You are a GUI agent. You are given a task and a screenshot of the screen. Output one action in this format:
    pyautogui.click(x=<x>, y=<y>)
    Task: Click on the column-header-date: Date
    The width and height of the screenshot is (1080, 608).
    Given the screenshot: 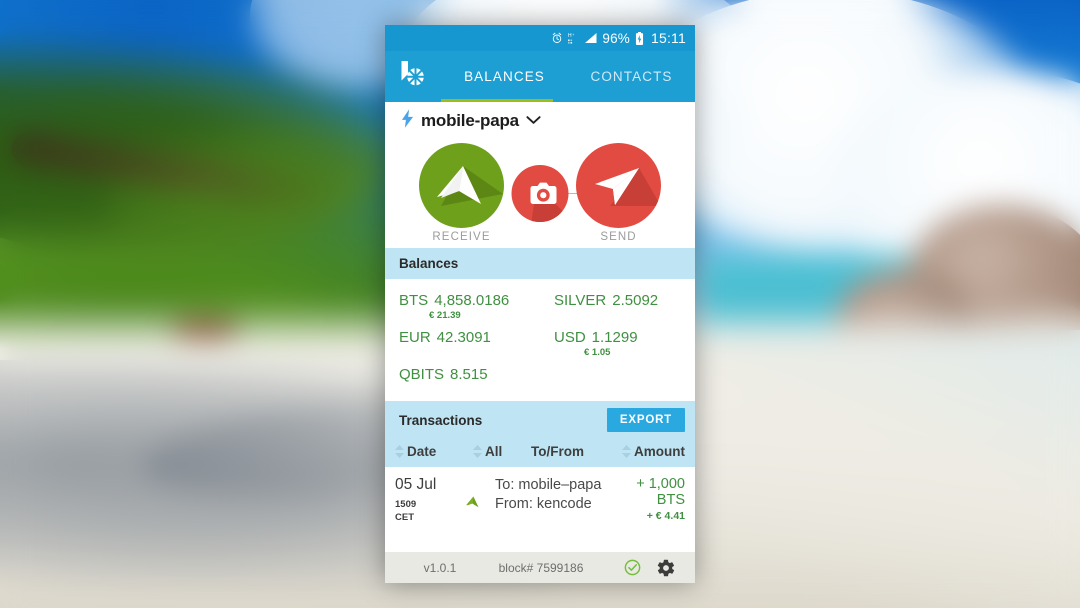 What is the action you would take?
    pyautogui.click(x=434, y=451)
    